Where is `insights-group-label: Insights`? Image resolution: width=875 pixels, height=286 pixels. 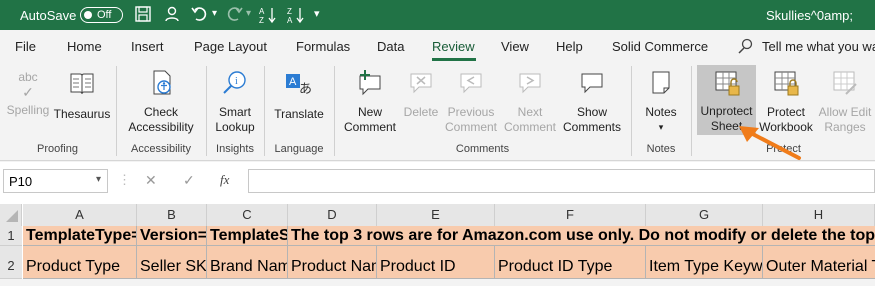
insights-group-label: Insights is located at coordinates (235, 149).